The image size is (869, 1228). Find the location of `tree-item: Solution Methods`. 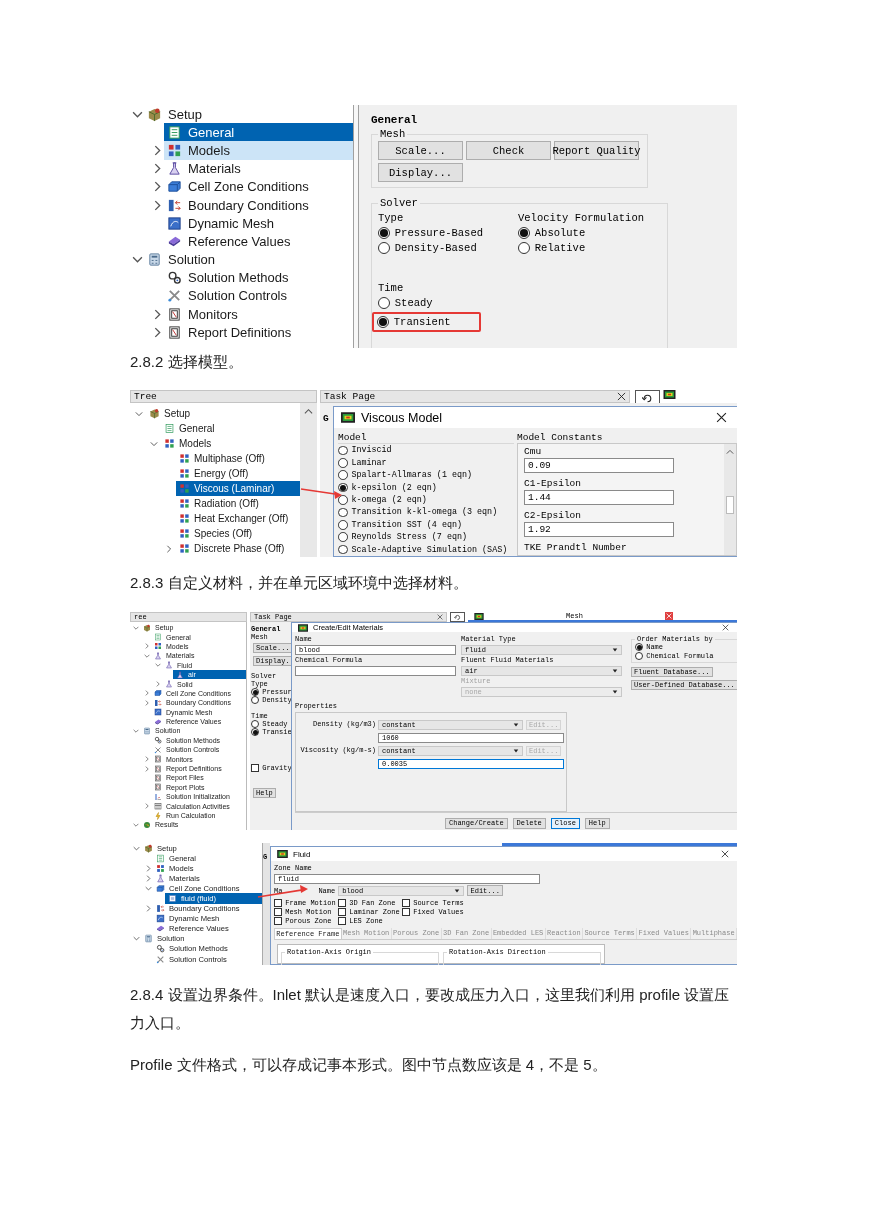

tree-item: Solution Methods is located at coordinates (258, 277).